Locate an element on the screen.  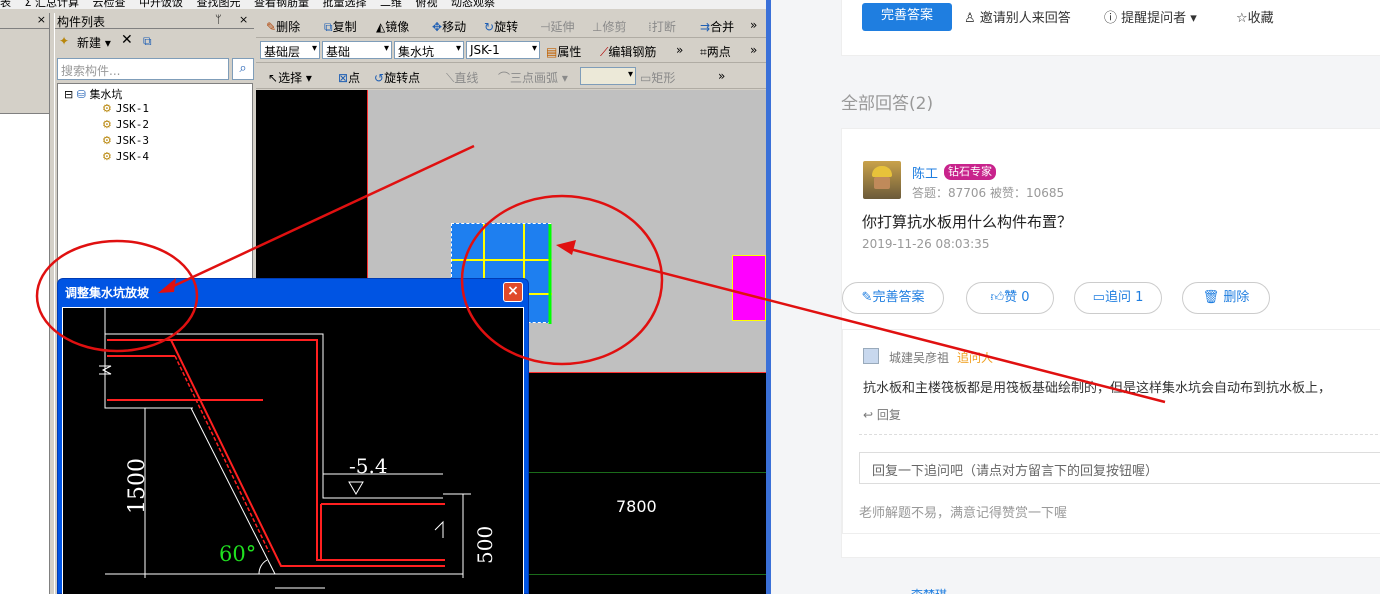
rotate-point-icon: ↺ is located at coordinates (379, 78).